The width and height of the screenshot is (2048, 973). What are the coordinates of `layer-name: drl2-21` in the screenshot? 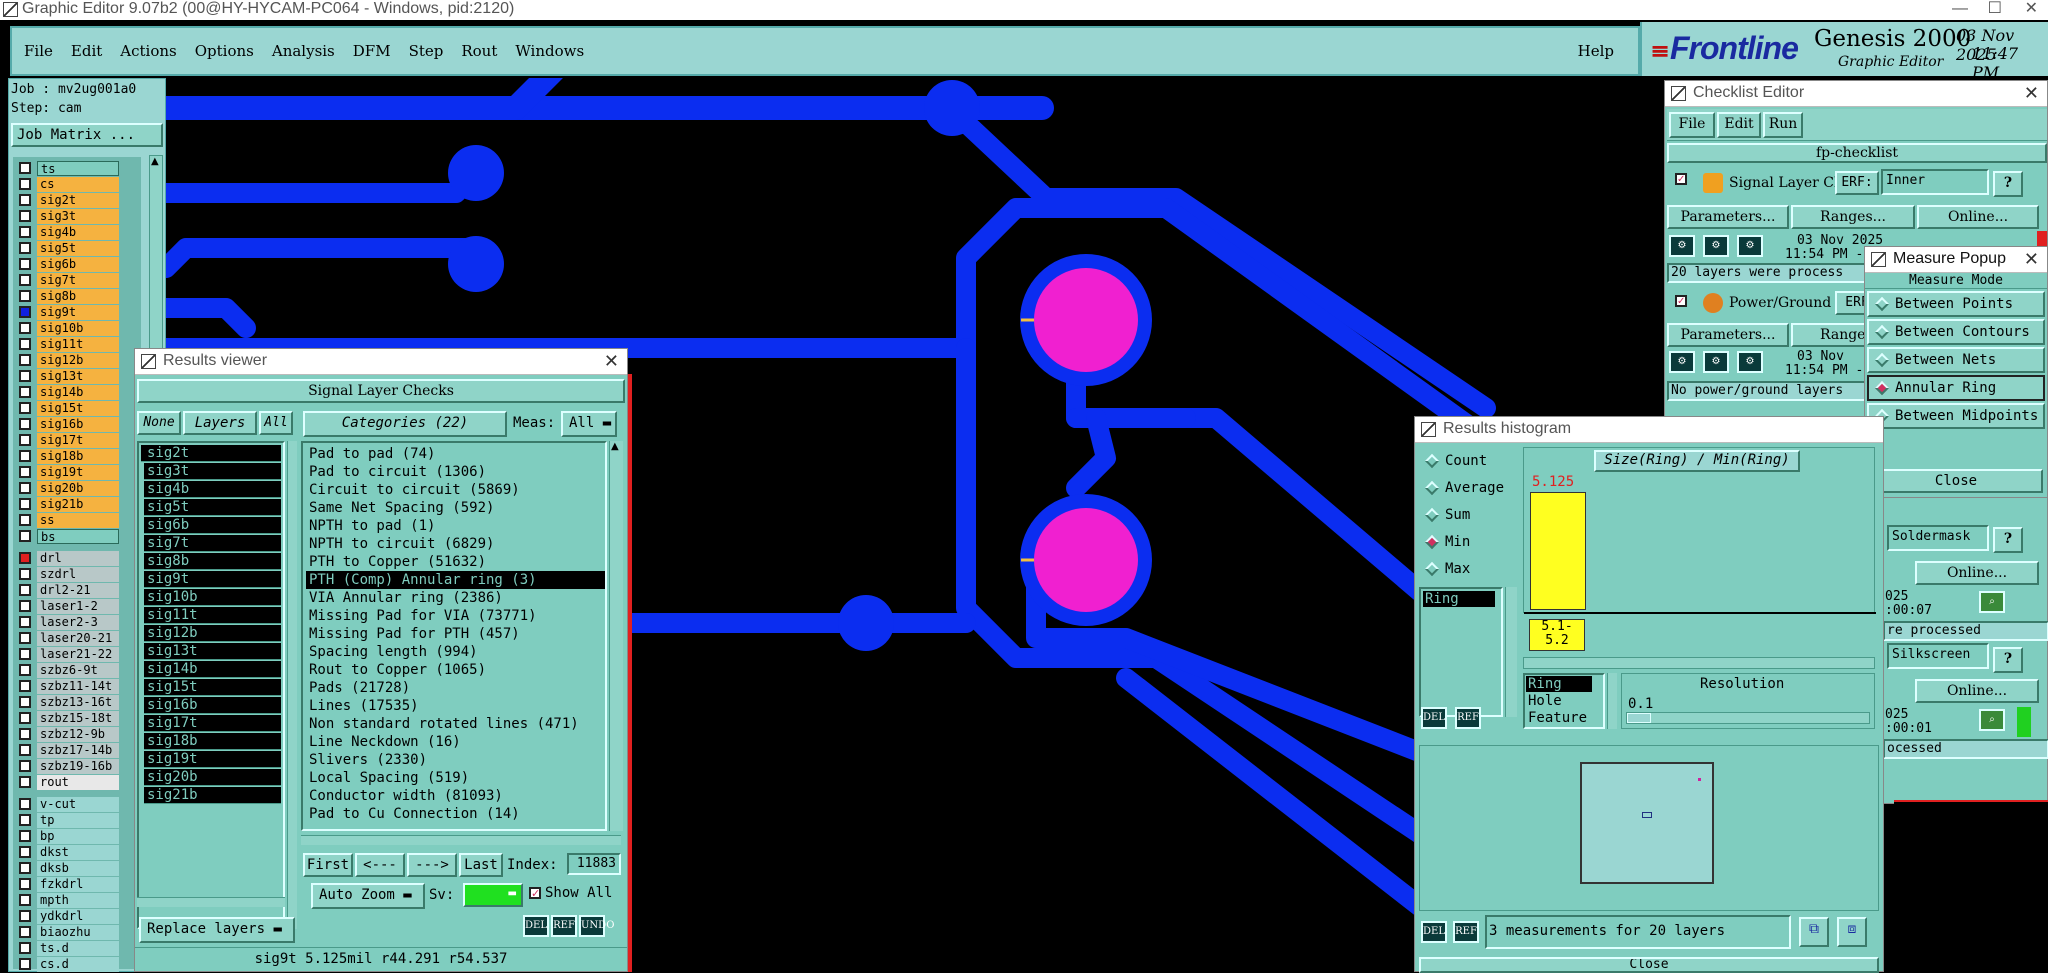 It's located at (78, 590).